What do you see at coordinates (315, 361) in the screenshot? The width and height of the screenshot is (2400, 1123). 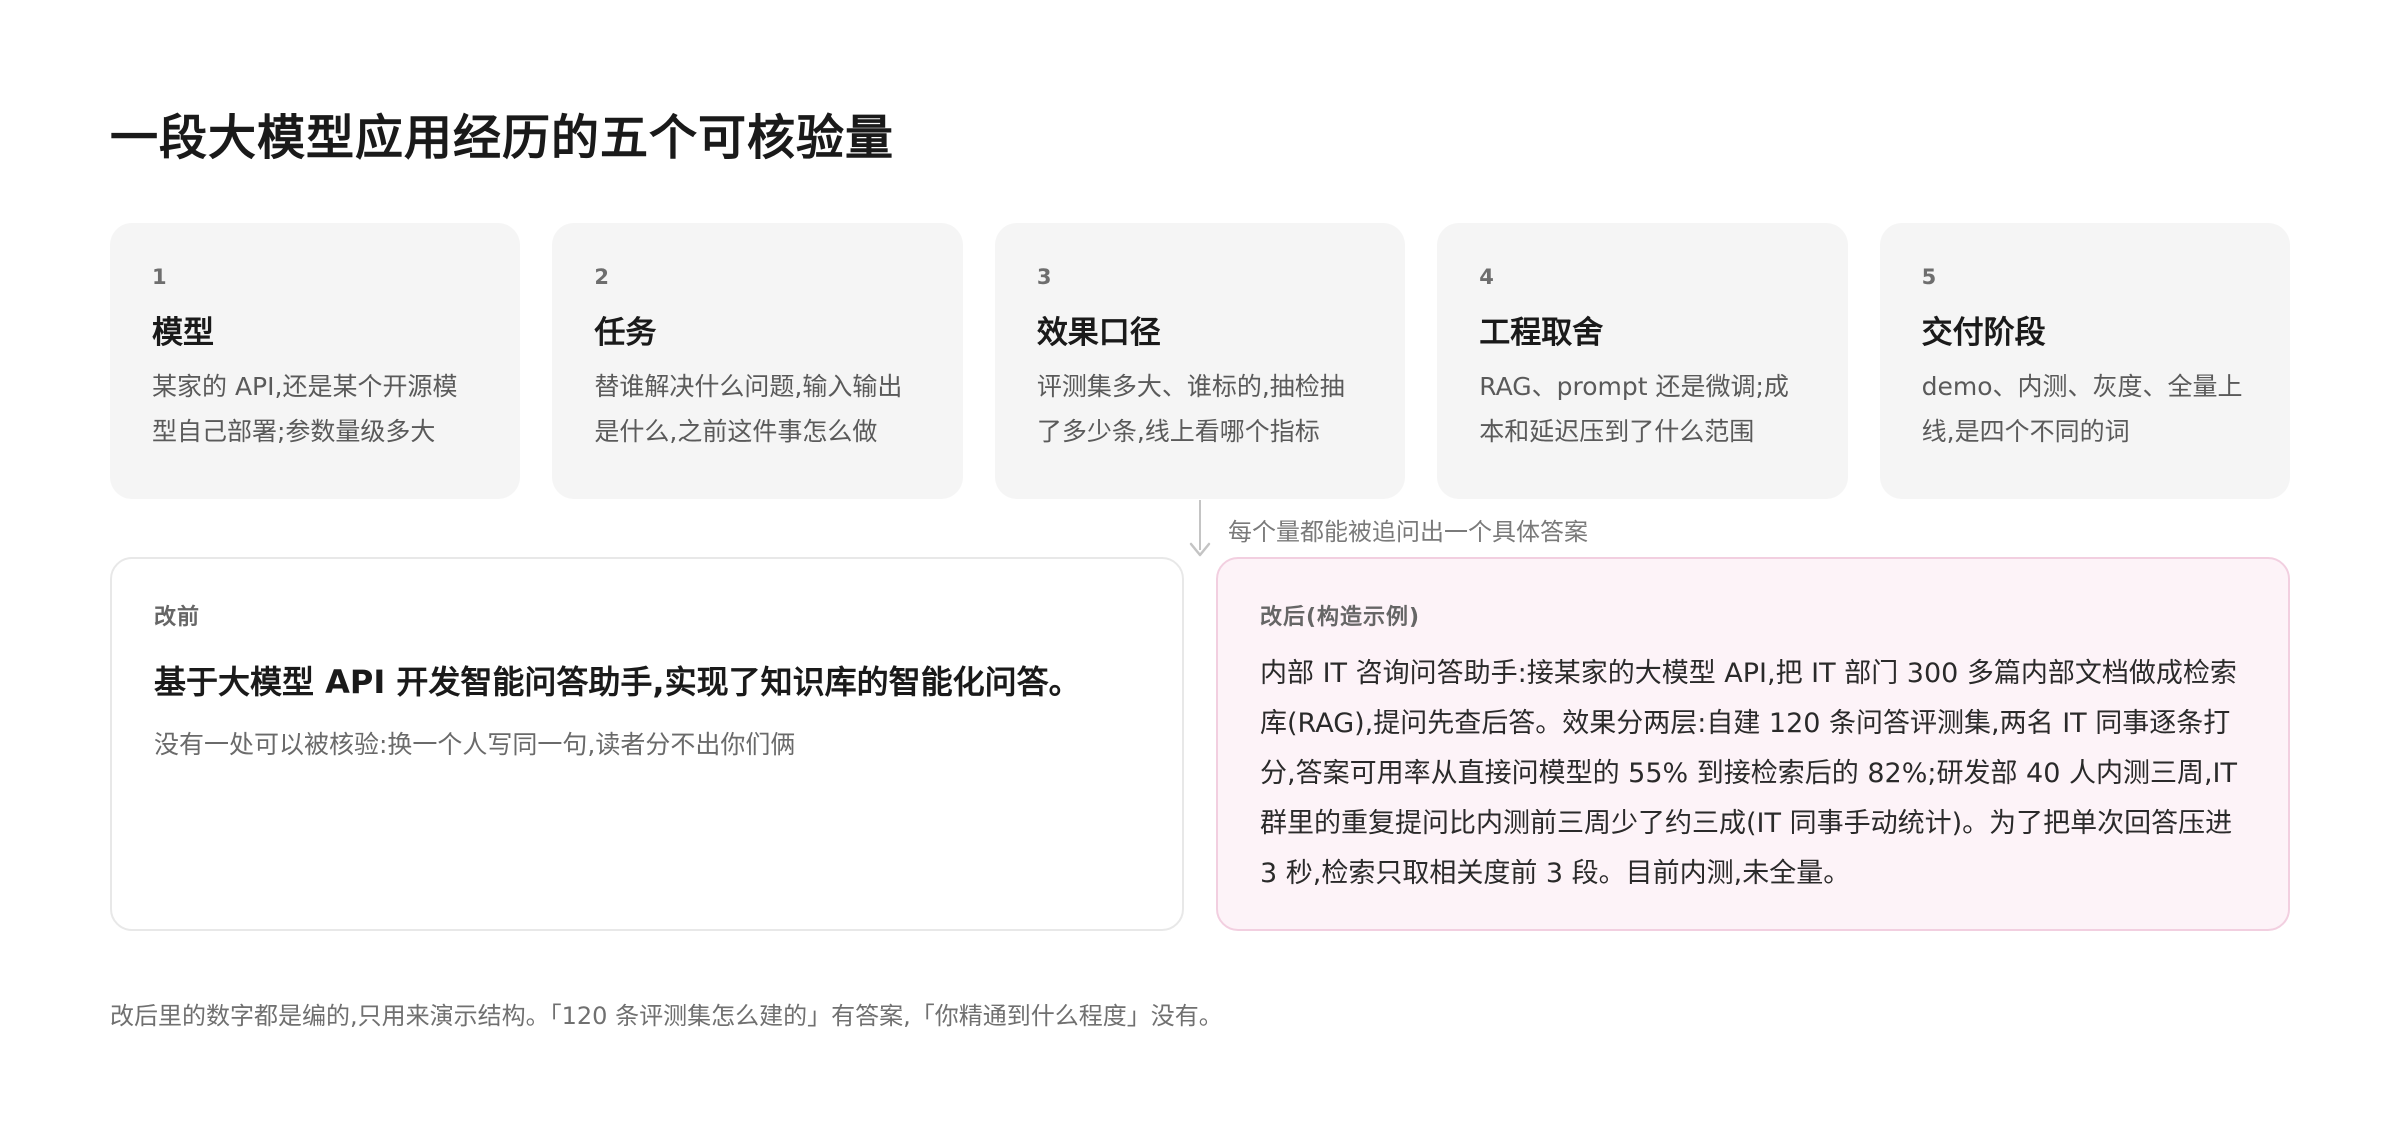 I see `card-model: 1 模型 某家的 API,还是某个开源模型自己部署;参数量级多大` at bounding box center [315, 361].